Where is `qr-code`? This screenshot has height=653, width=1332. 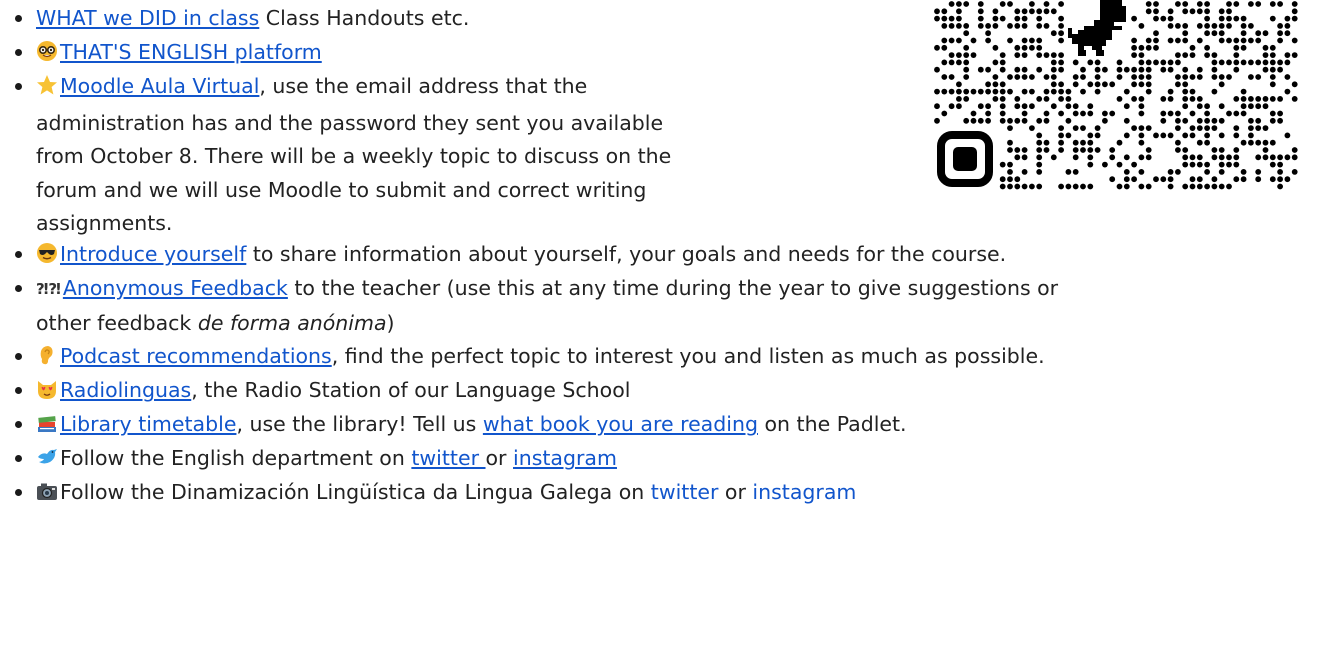
qr-code is located at coordinates (1116, 95).